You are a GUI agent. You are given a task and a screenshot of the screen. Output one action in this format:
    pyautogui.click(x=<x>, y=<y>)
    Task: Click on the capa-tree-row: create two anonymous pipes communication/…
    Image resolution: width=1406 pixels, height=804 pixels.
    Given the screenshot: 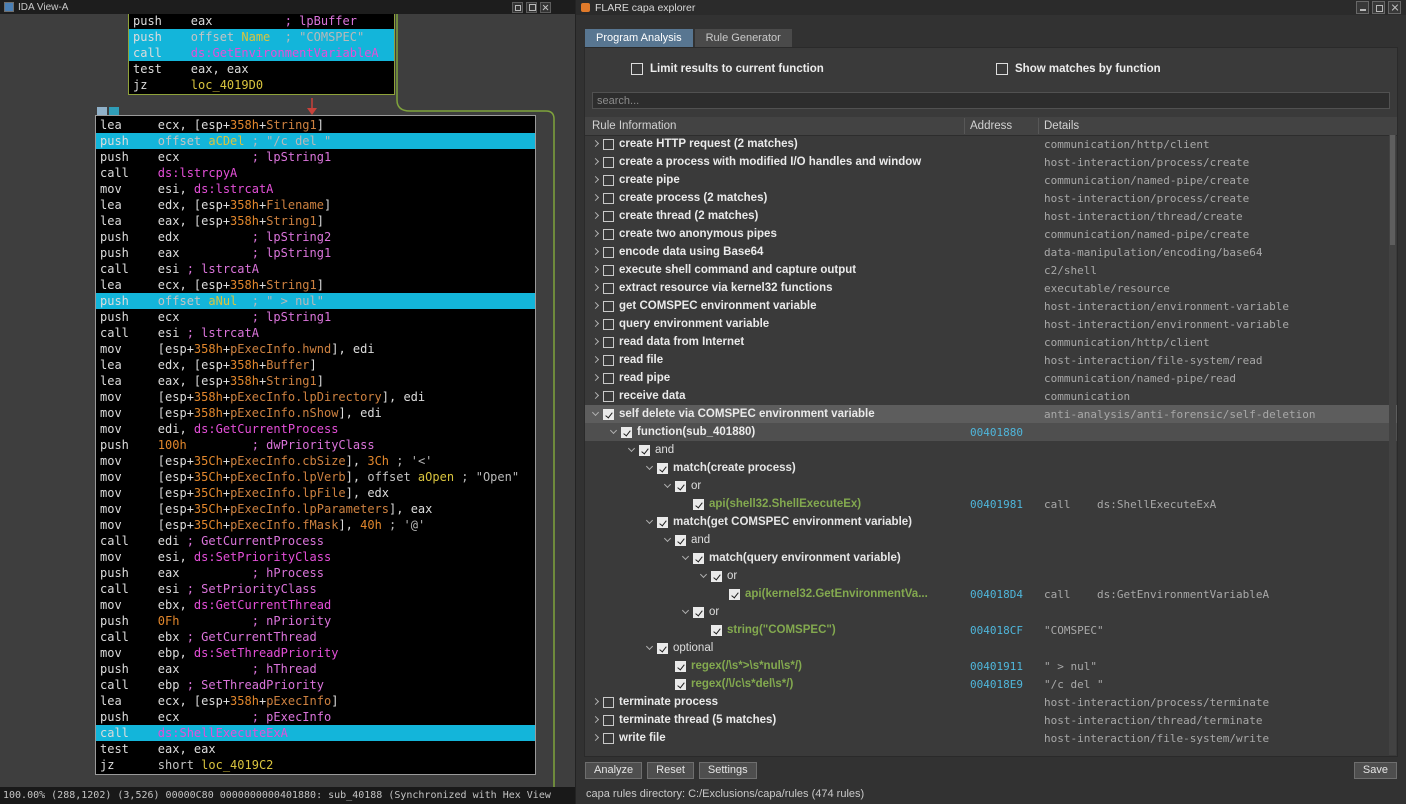 What is the action you would take?
    pyautogui.click(x=991, y=234)
    